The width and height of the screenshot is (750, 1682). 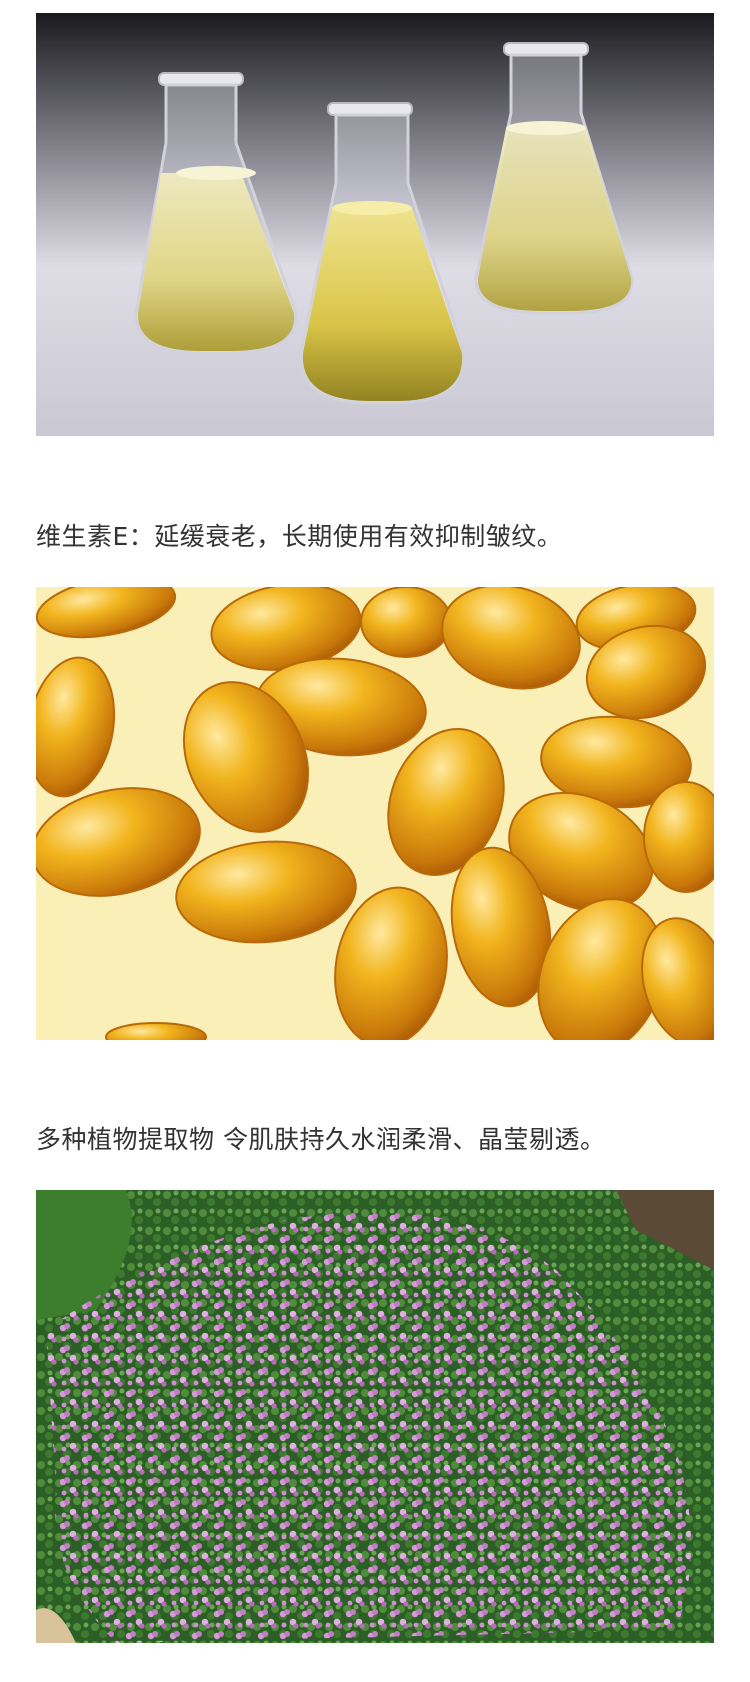 What do you see at coordinates (299, 536) in the screenshot?
I see `vitamin-e-caption: 维生素E：延缓衰老，长期使用有效抑制皱纹。` at bounding box center [299, 536].